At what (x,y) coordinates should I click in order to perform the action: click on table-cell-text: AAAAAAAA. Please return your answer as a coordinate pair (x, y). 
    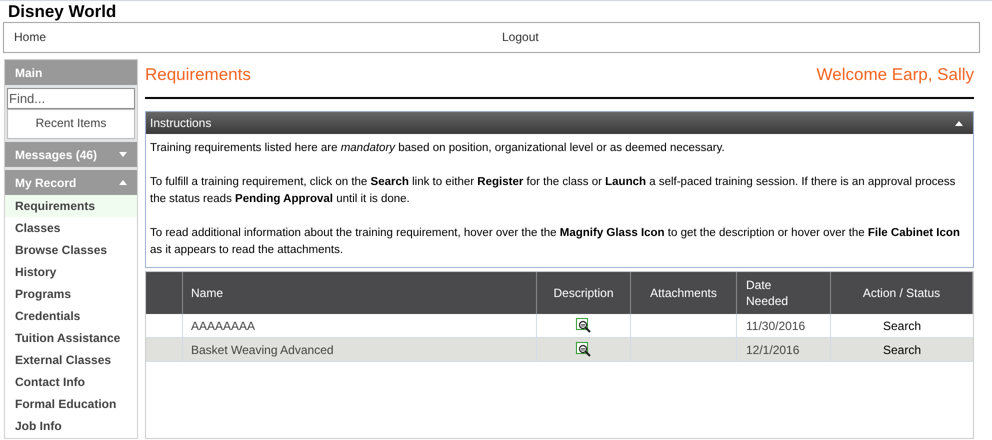
    Looking at the image, I should click on (223, 326).